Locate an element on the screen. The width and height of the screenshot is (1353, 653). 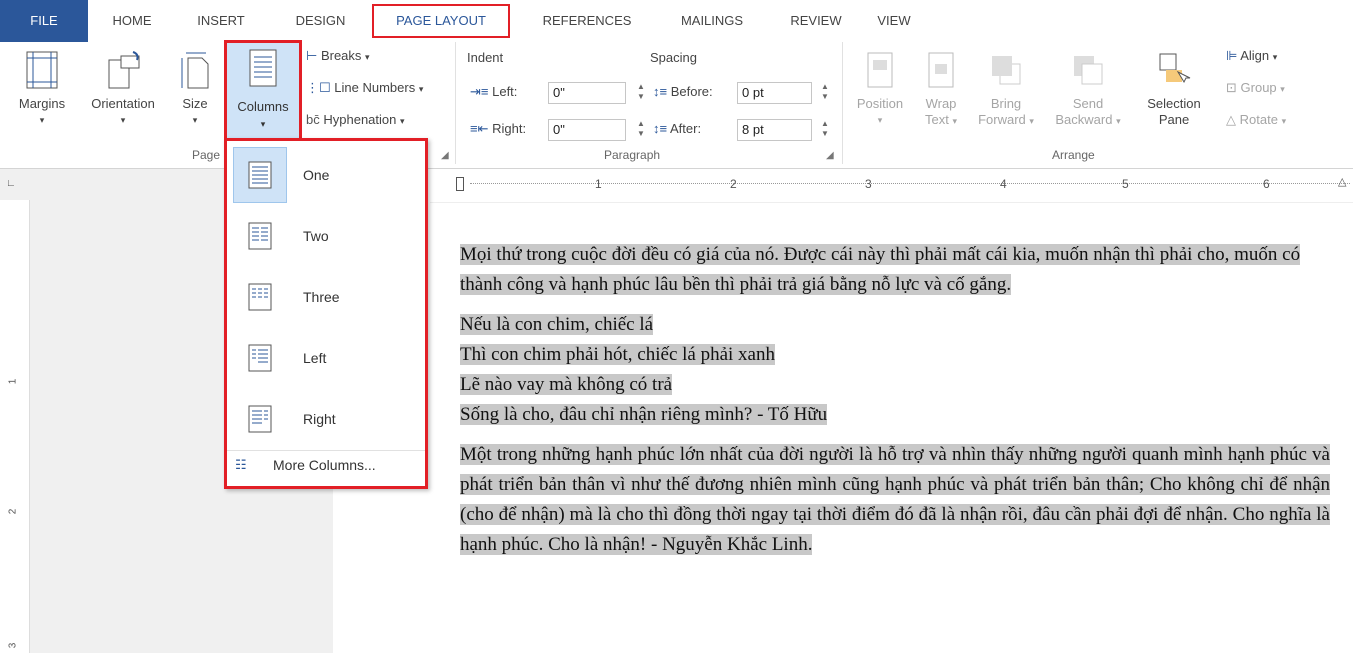
columns-option-three: Three is located at coordinates (326, 298).